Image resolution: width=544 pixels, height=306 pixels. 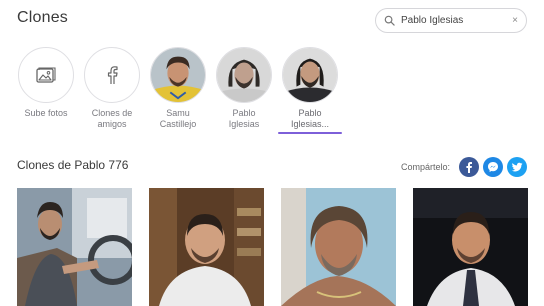 I want to click on active-indicator, so click(x=310, y=133).